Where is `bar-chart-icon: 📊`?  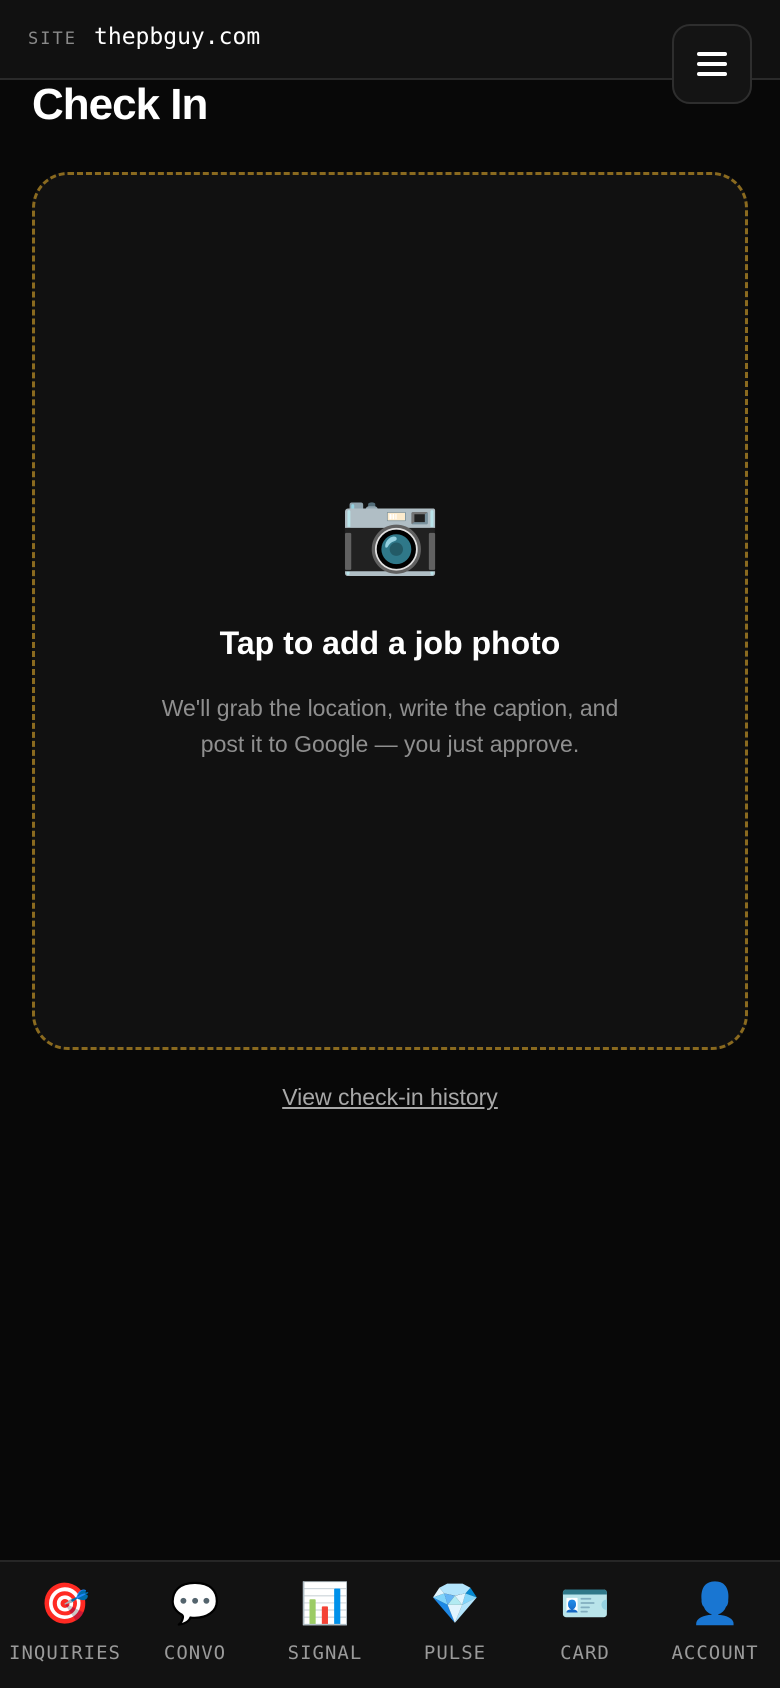
bar-chart-icon: 📊 is located at coordinates (325, 1604).